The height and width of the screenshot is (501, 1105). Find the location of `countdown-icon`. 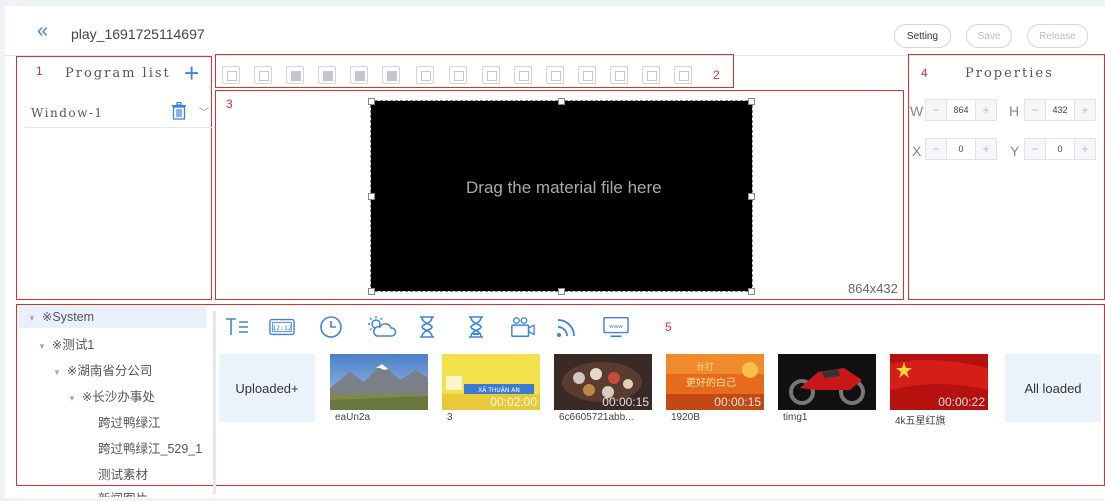

countdown-icon is located at coordinates (476, 327).